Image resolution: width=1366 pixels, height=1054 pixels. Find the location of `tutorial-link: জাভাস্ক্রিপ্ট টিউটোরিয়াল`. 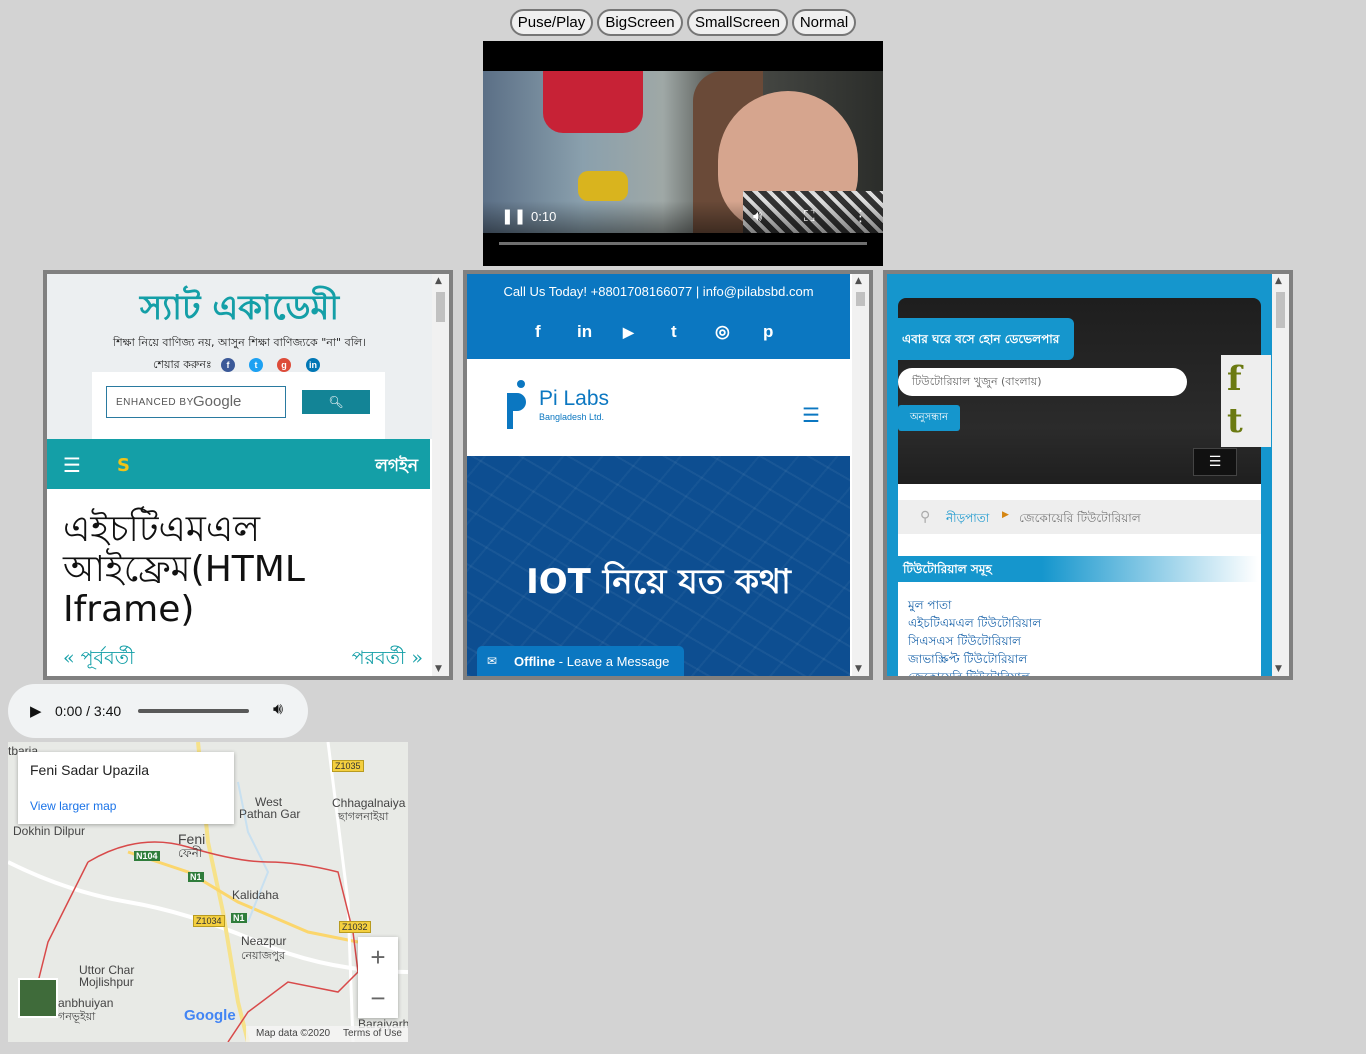

tutorial-link: জাভাস্ক্রিপ্ট টিউটোরিয়াল is located at coordinates (974, 659).